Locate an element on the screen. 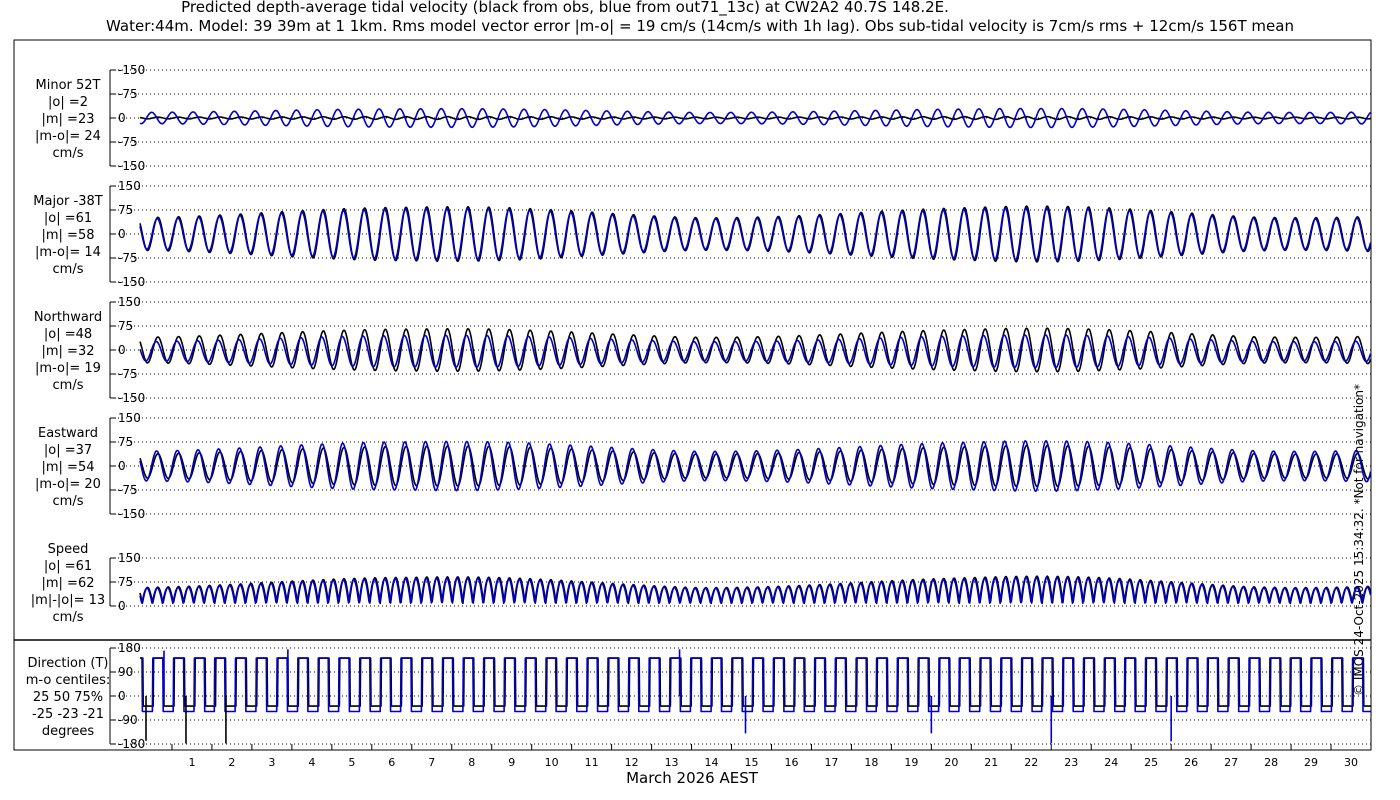 The image size is (1400, 800). x-tick-label: 29 is located at coordinates (1311, 762).